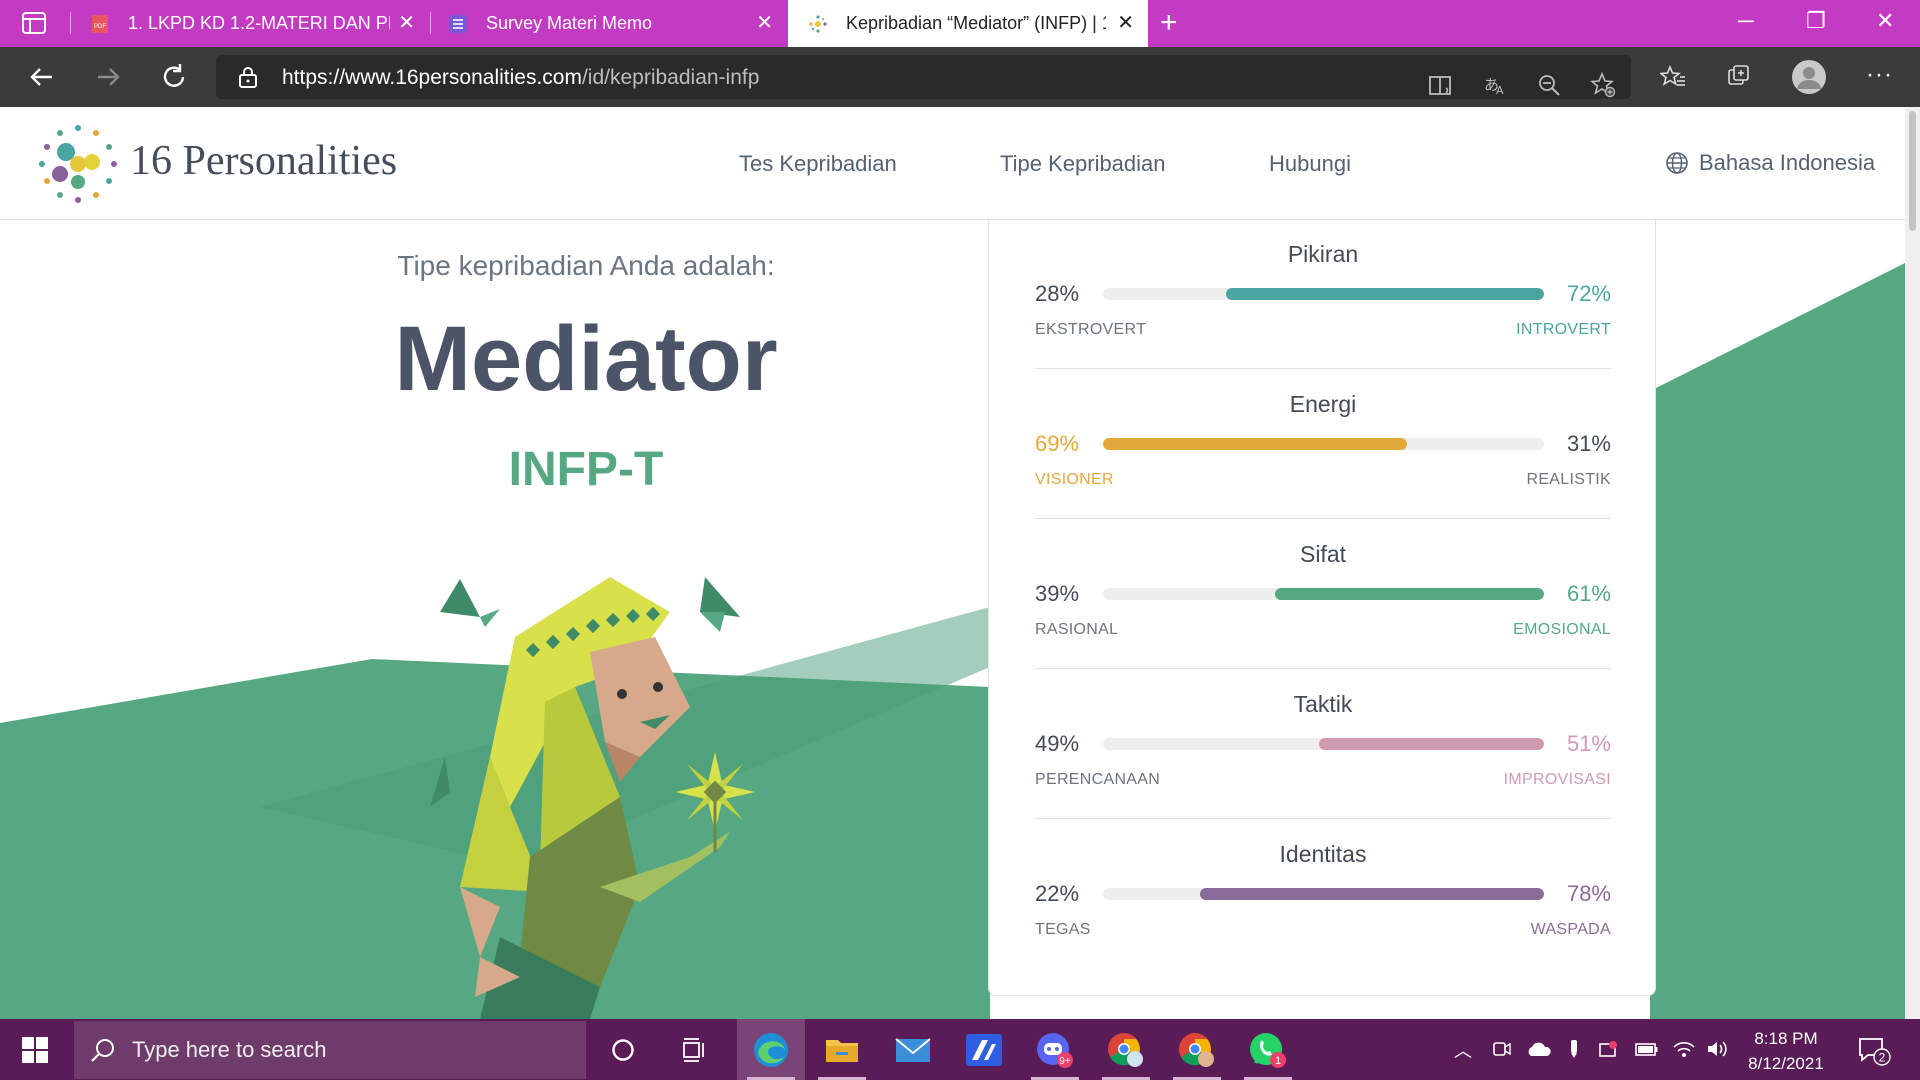 This screenshot has width=1920, height=1080. Describe the element at coordinates (1912, 171) in the screenshot. I see `scrollbar-thumb` at that location.